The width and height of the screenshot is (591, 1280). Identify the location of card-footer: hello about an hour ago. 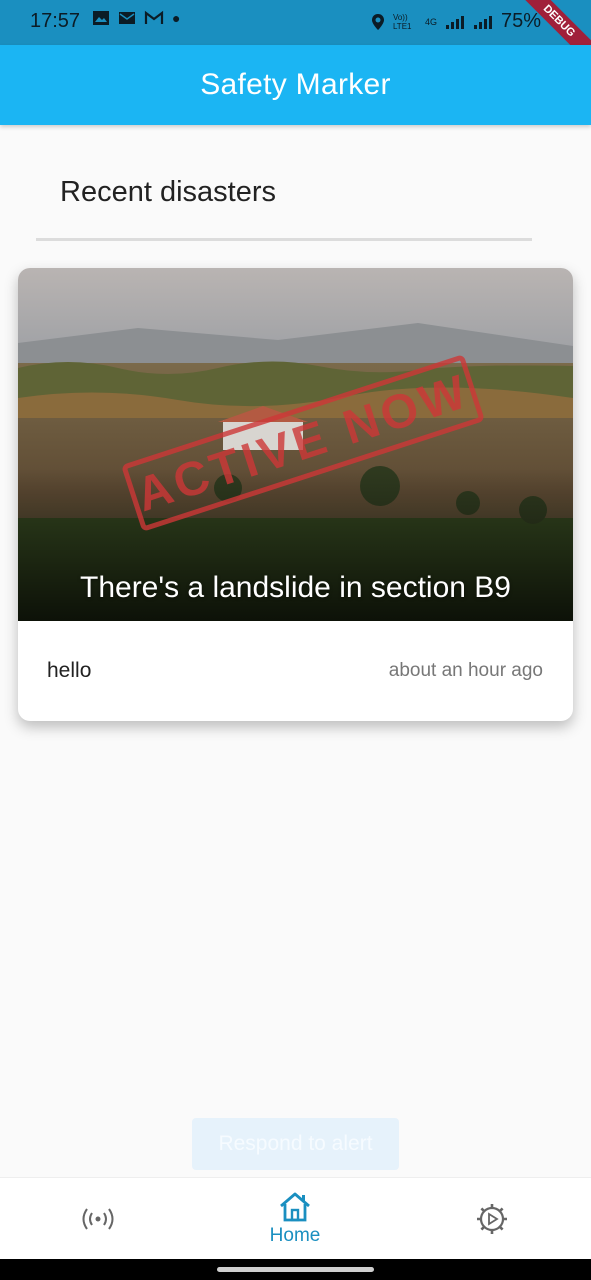
(295, 671).